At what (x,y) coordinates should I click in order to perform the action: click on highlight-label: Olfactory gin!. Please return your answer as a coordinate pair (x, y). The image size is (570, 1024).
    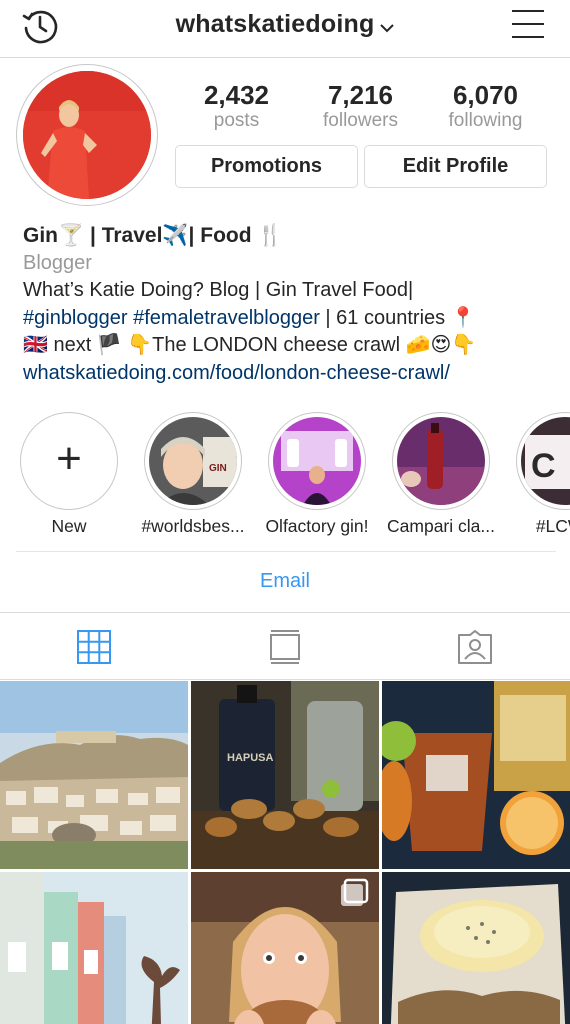
    Looking at the image, I should click on (317, 526).